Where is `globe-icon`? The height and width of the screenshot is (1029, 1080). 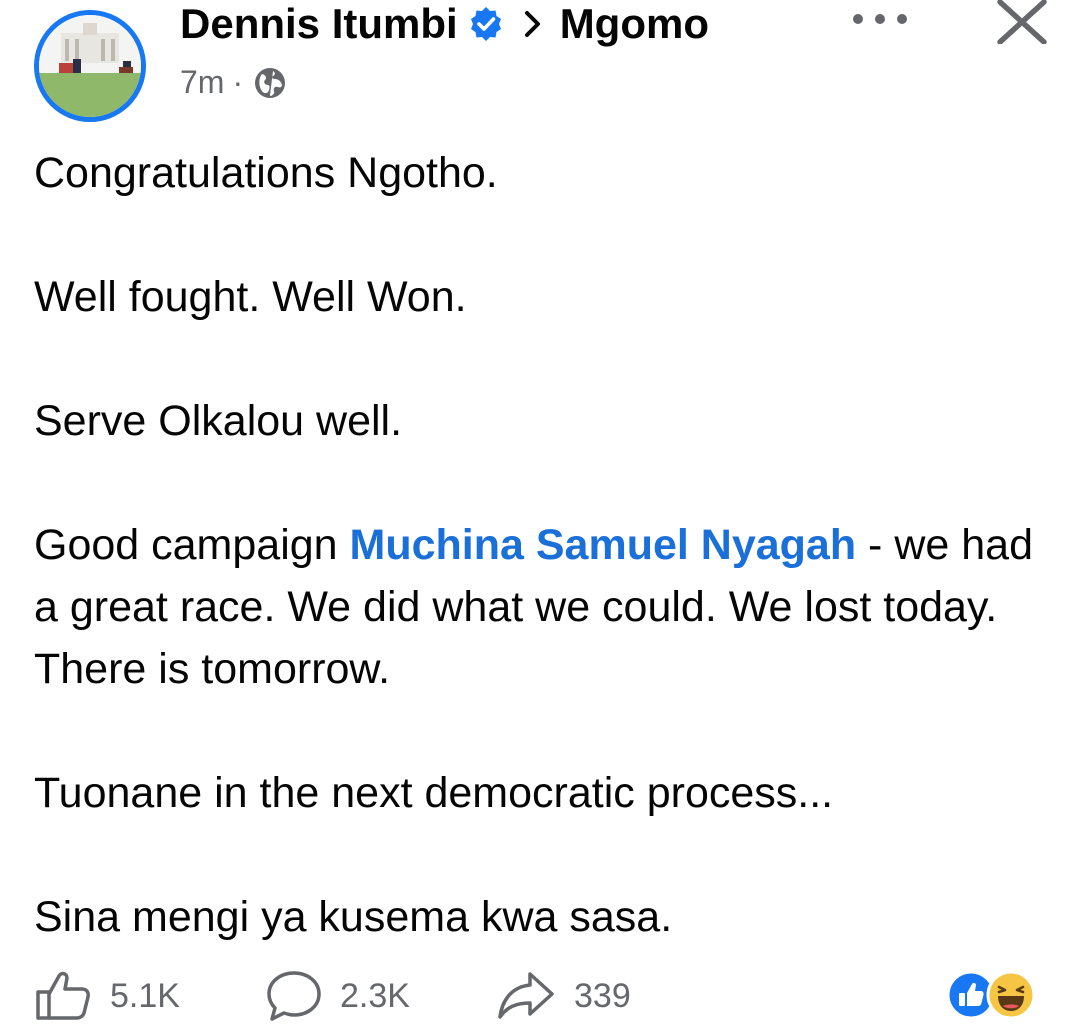 globe-icon is located at coordinates (270, 83).